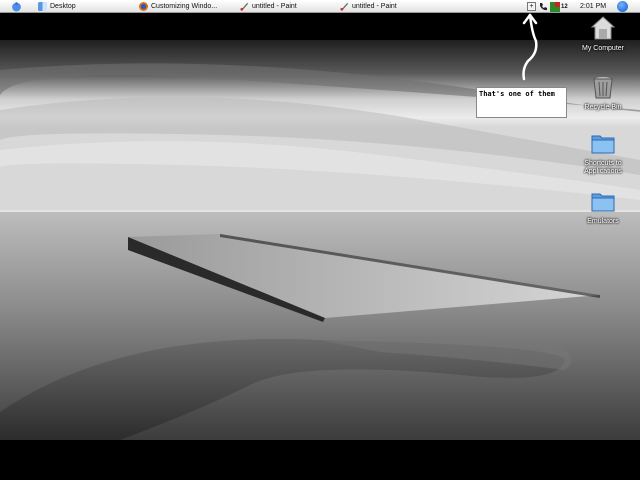  I want to click on desktop-icon-shortcuts: Shortcuts to Applications, so click(603, 153).